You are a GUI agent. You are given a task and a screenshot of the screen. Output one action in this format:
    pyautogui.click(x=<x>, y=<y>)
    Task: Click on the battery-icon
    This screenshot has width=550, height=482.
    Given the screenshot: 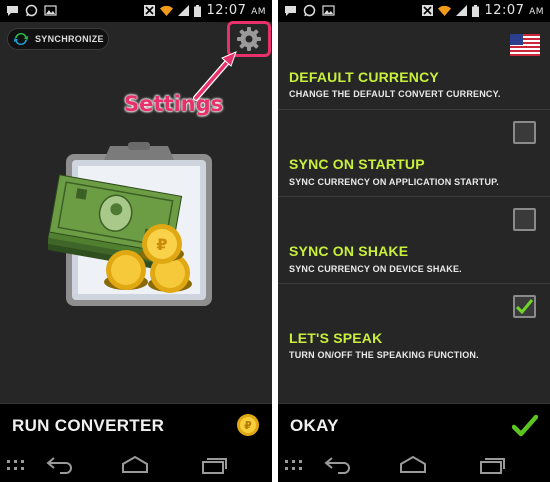 What is the action you would take?
    pyautogui.click(x=476, y=10)
    